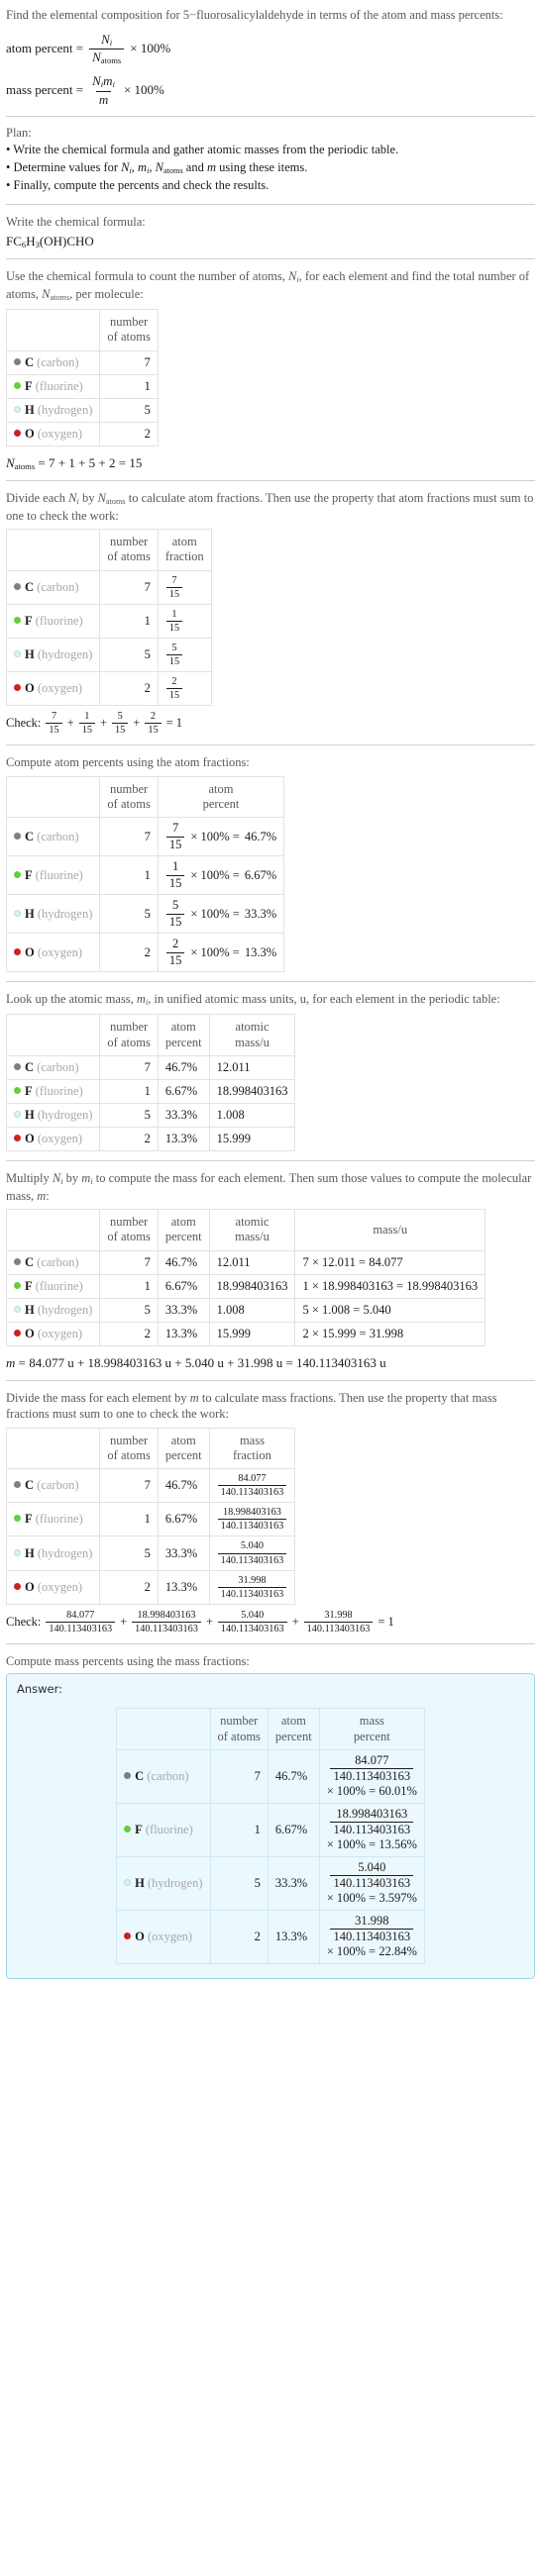 This screenshot has width=541, height=2576. I want to click on mass-fraction-C: 84.077 140.113403163, so click(252, 1486).